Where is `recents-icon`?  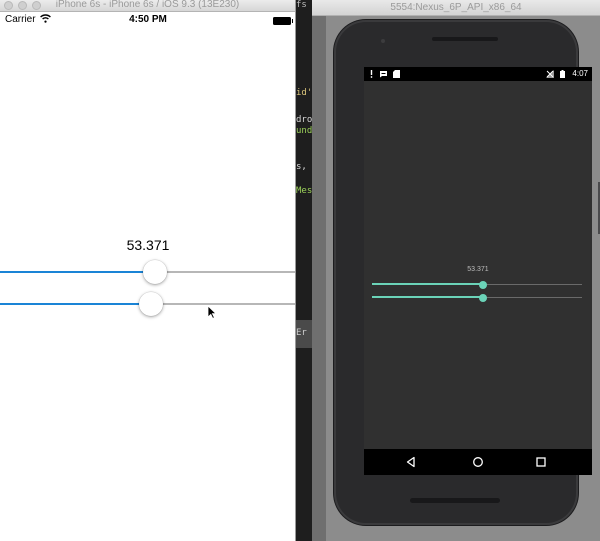
recents-icon is located at coordinates (541, 462).